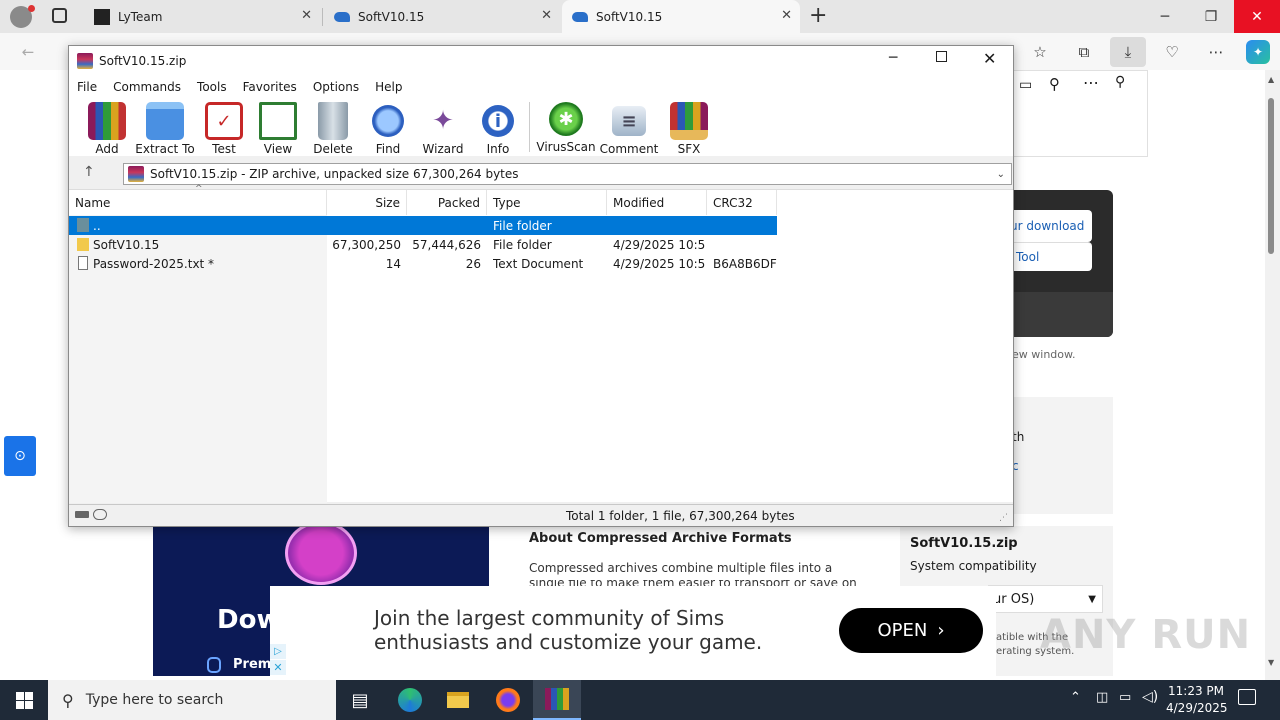  What do you see at coordinates (989, 58) in the screenshot?
I see `close-button: ✕` at bounding box center [989, 58].